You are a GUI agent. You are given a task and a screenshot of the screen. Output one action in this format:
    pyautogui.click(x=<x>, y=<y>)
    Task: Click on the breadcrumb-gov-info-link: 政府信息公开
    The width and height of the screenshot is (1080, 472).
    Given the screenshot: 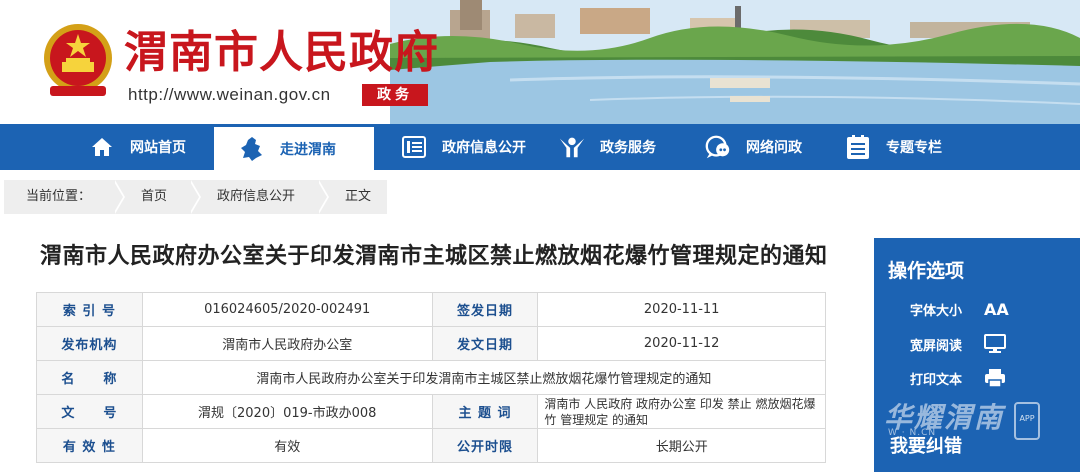 What is the action you would take?
    pyautogui.click(x=259, y=197)
    